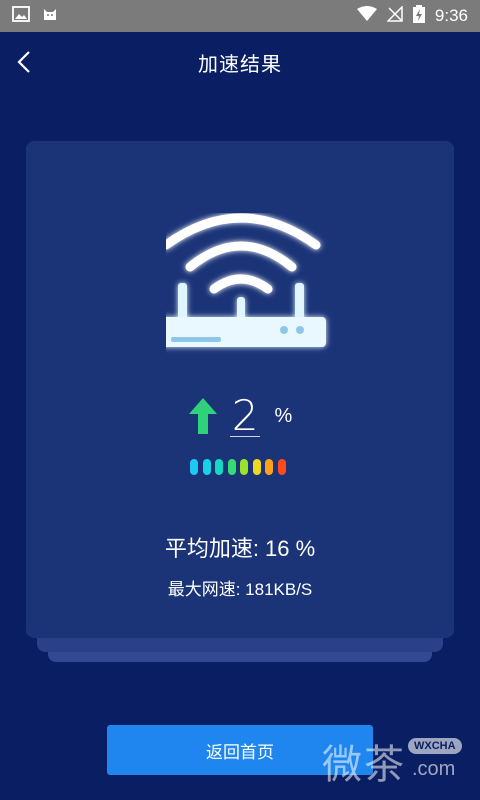  Describe the element at coordinates (240, 548) in the screenshot. I see `average-acceleration: 平均加速: 16 %` at that location.